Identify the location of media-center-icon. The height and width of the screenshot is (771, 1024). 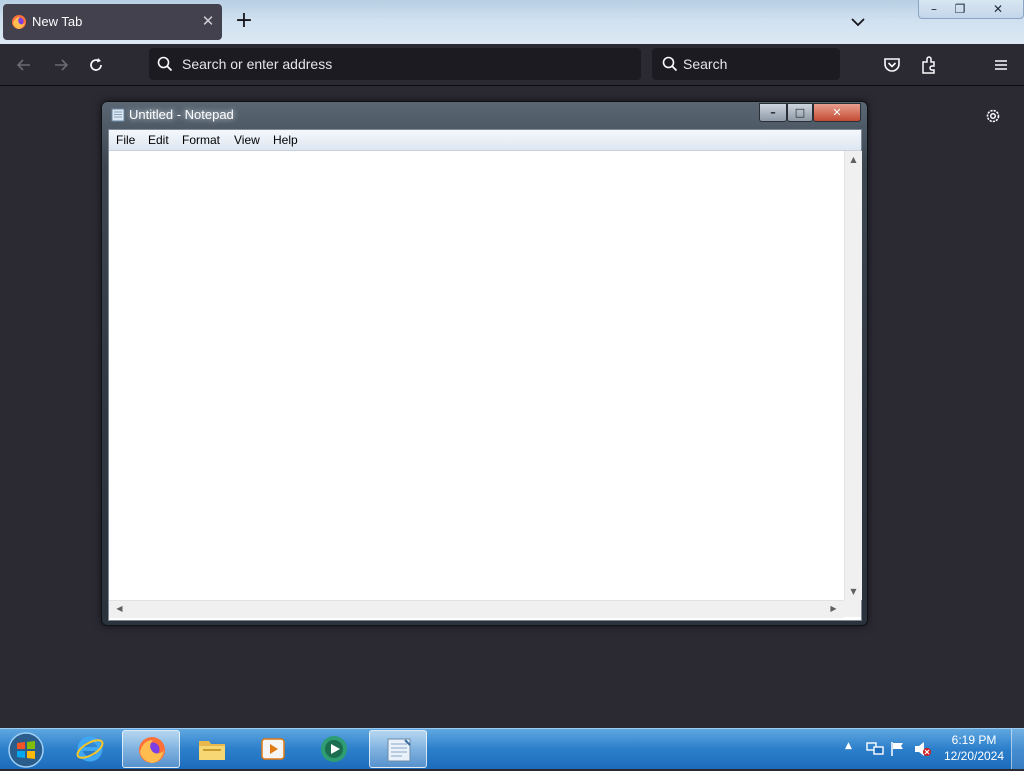
(334, 749).